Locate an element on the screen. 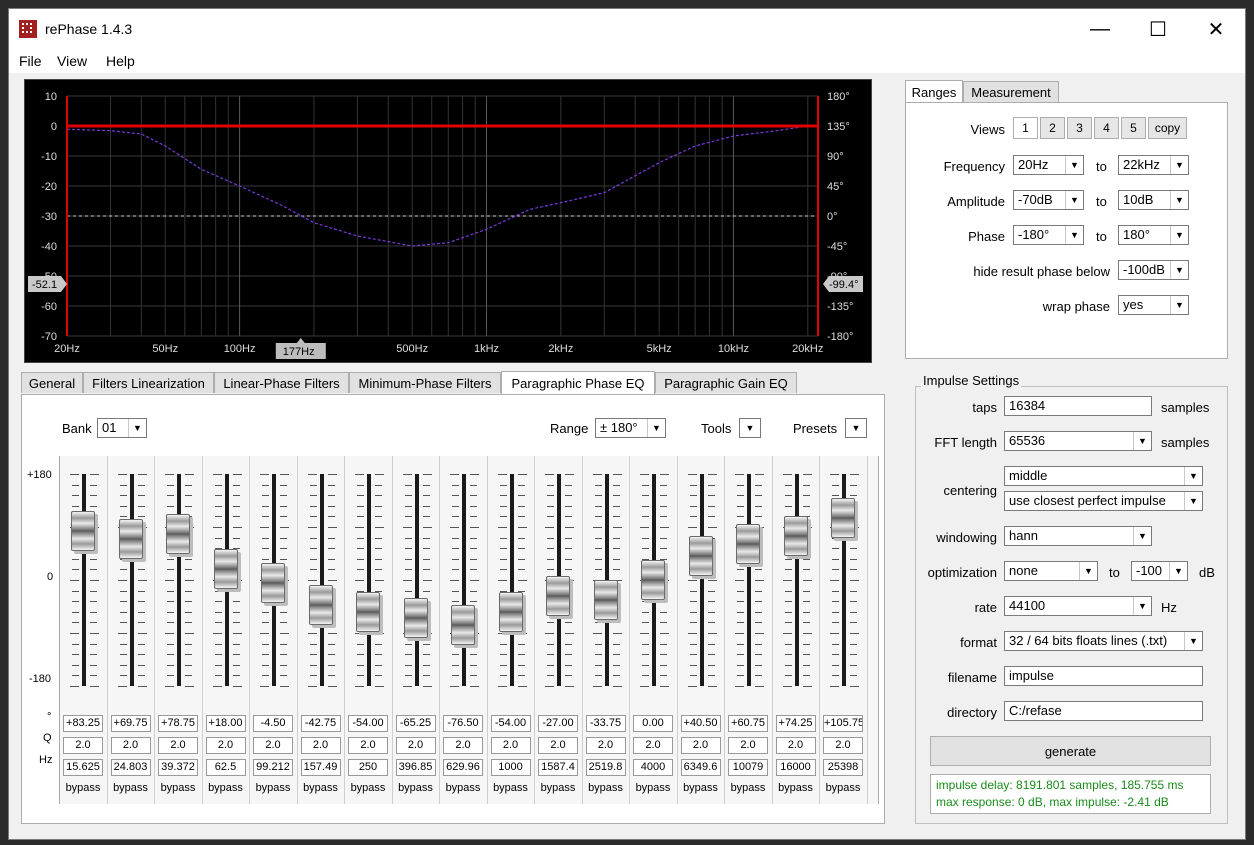  band-phase-value: +69.75 is located at coordinates (130, 723).